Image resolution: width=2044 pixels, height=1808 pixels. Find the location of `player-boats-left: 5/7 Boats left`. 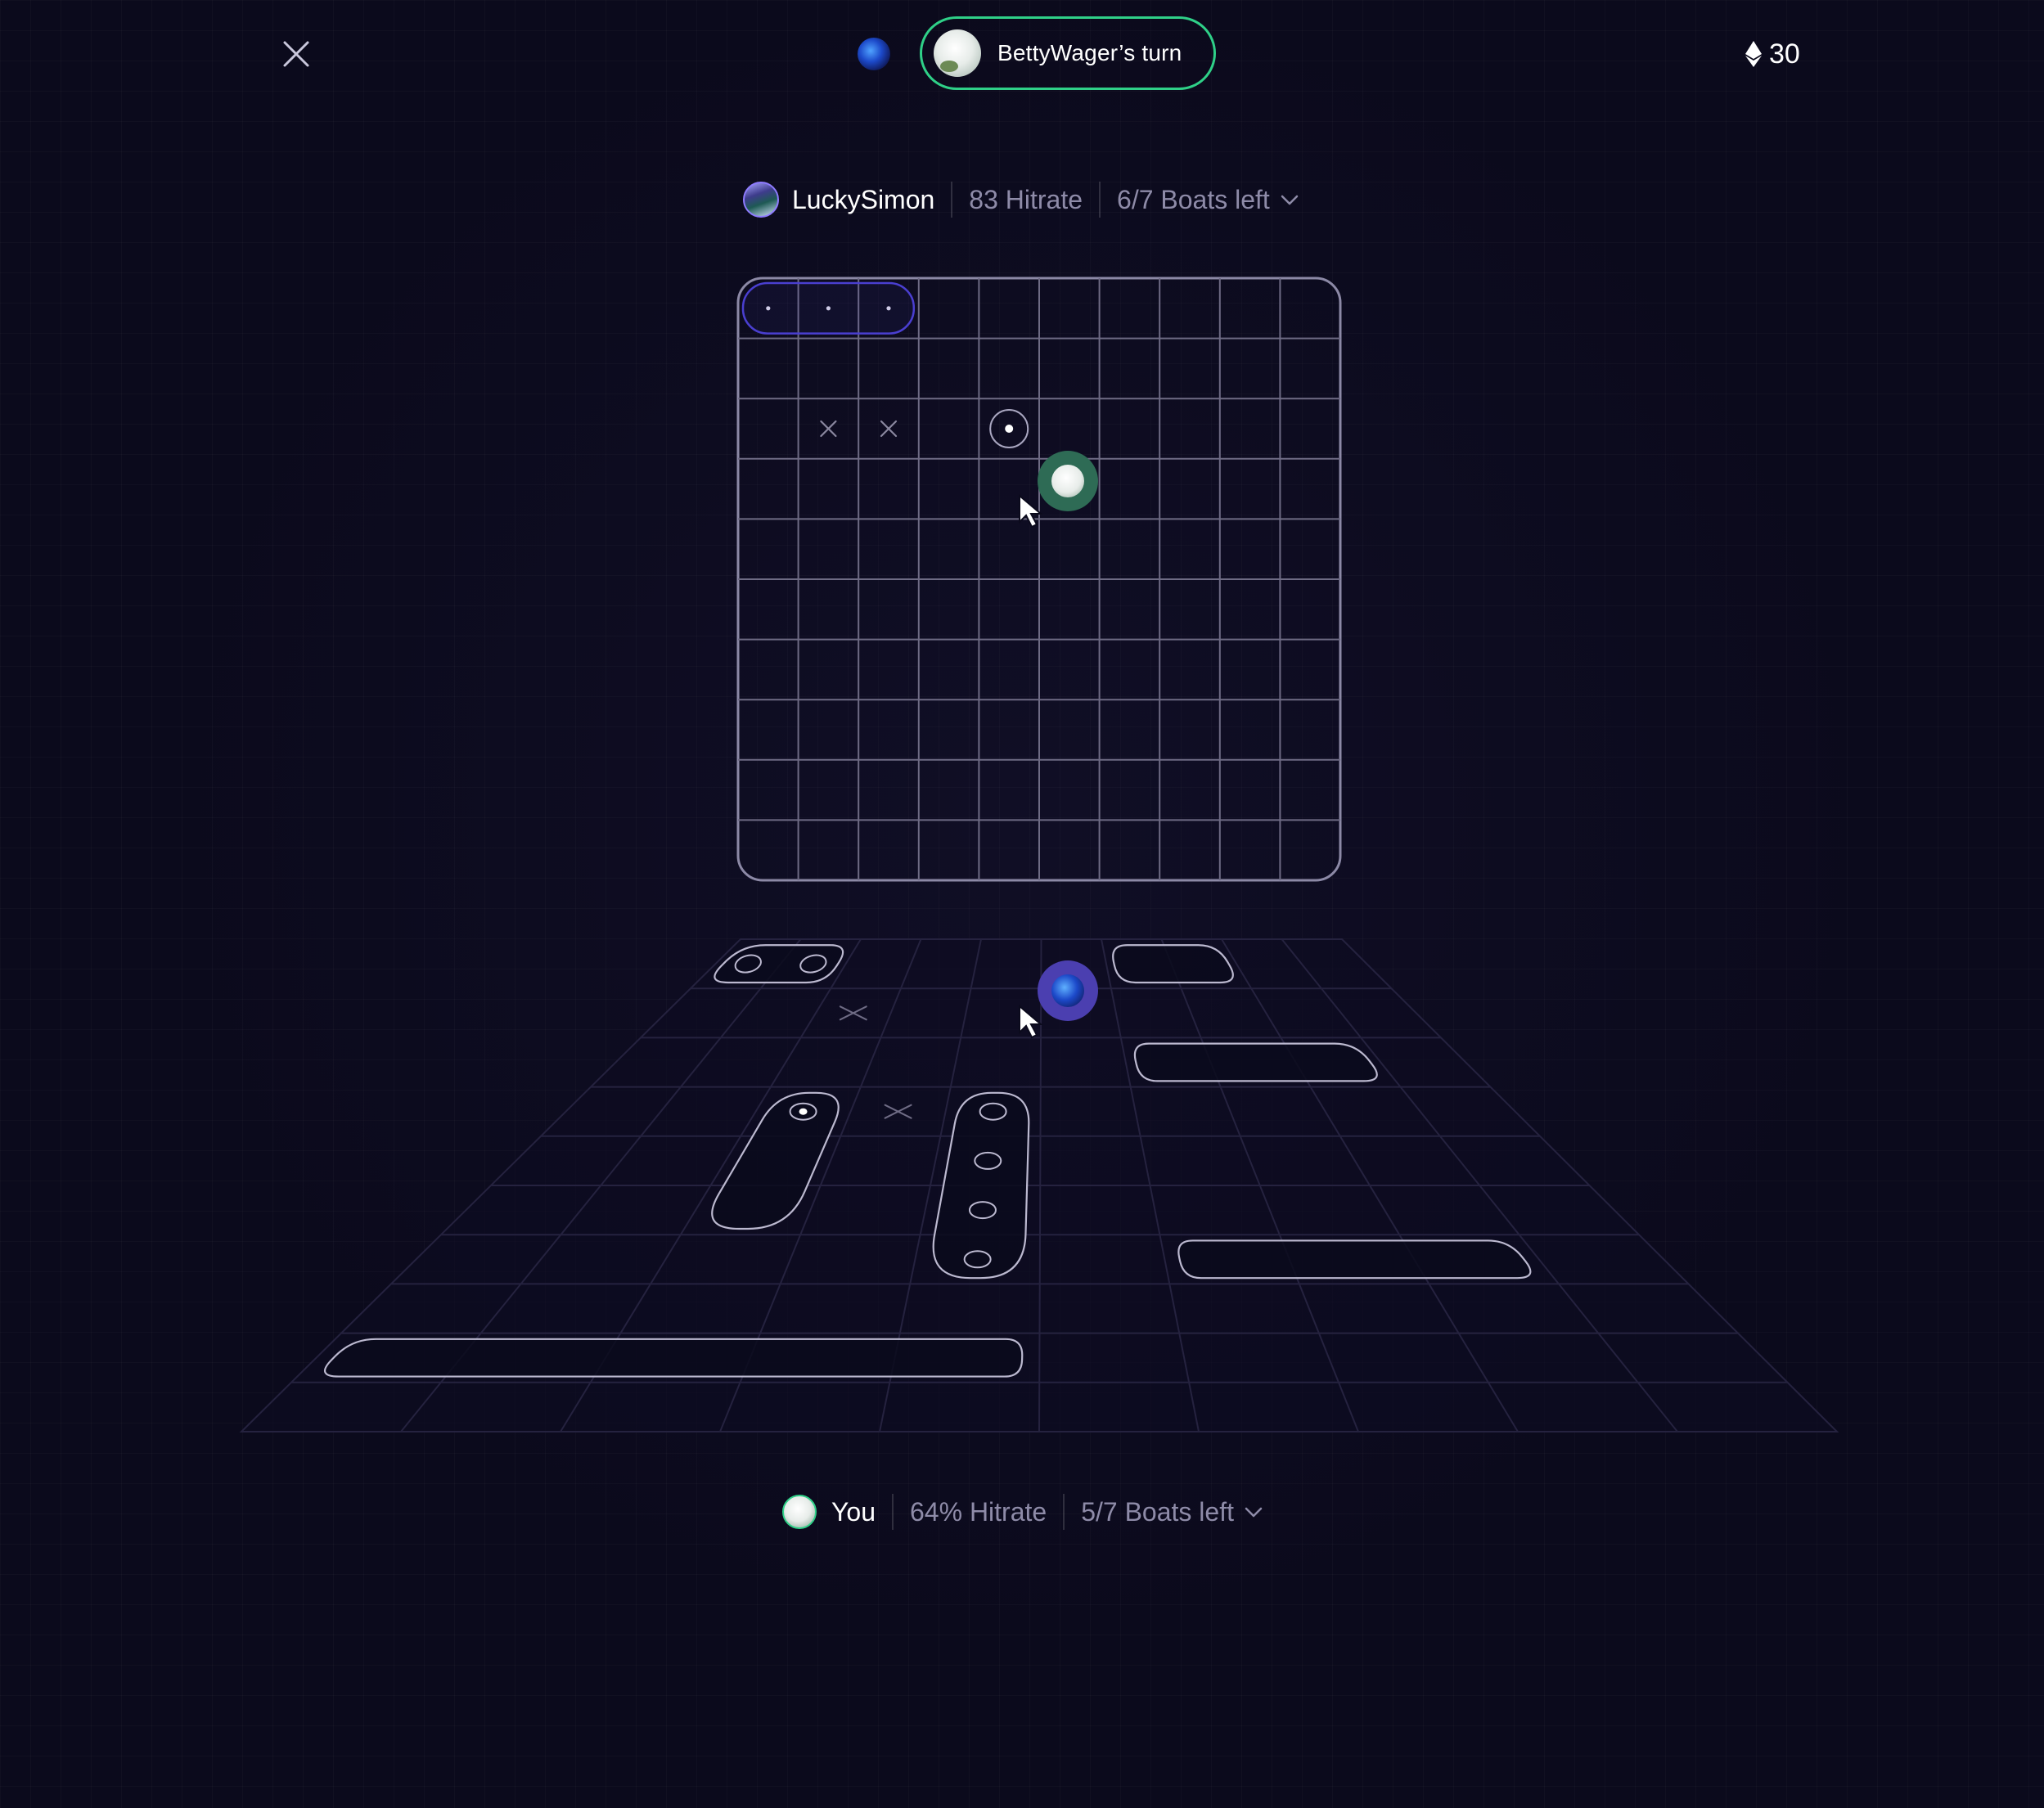

player-boats-left: 5/7 Boats left is located at coordinates (1157, 1511).